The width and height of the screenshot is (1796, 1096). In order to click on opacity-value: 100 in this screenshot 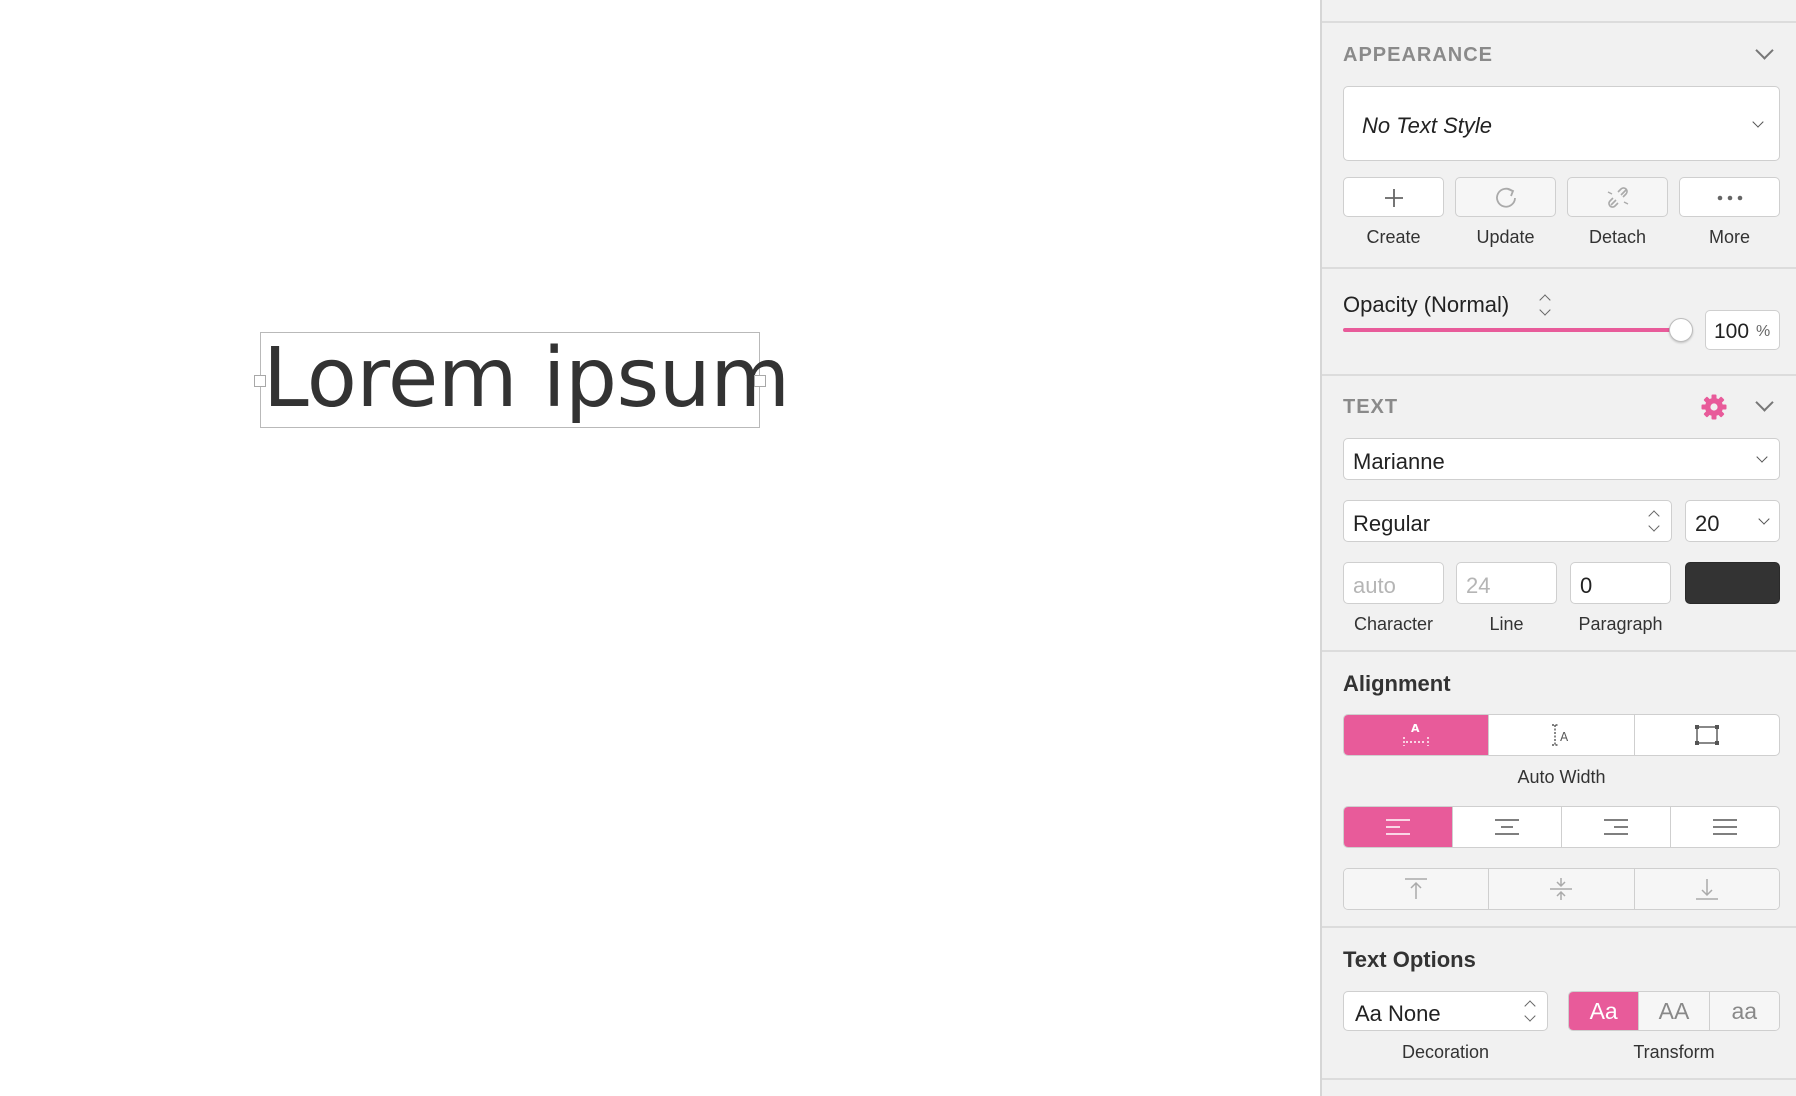, I will do `click(1732, 331)`.